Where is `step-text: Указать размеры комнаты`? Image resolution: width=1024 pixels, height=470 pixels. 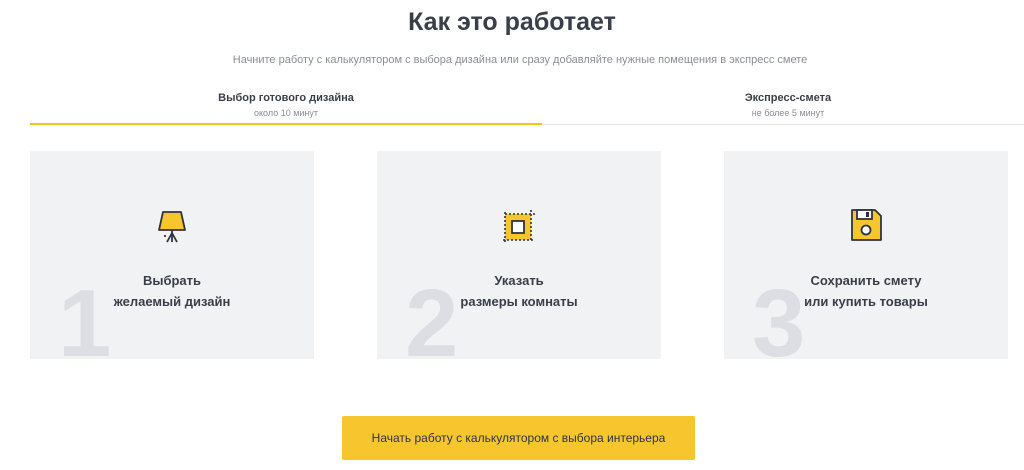
step-text: Указать размеры комнаты is located at coordinates (519, 291).